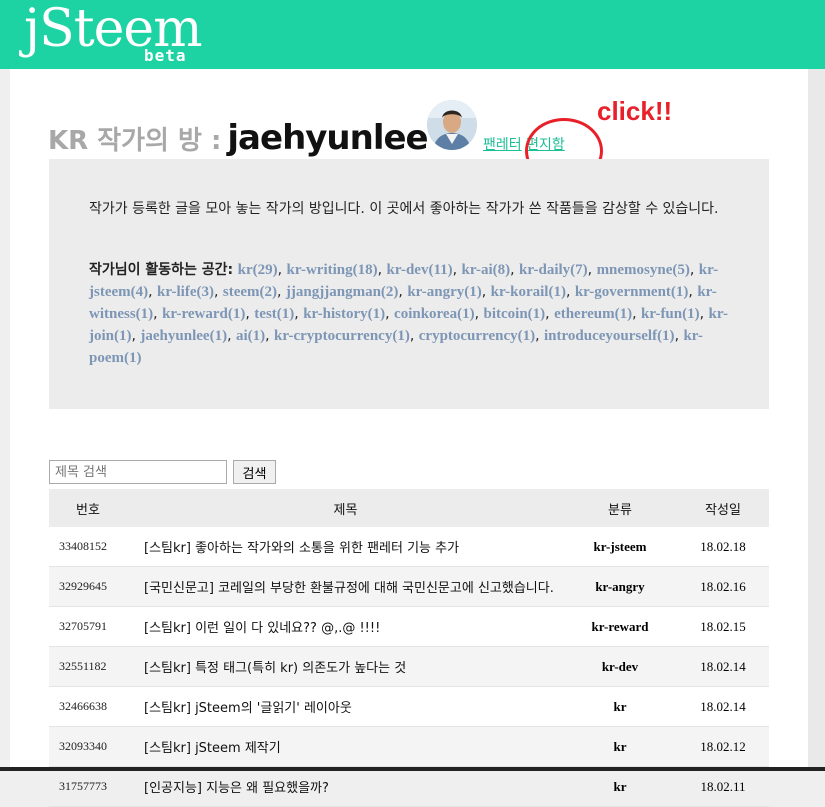 Image resolution: width=825 pixels, height=807 pixels. I want to click on fan-letter-link: 팬레터, so click(502, 145).